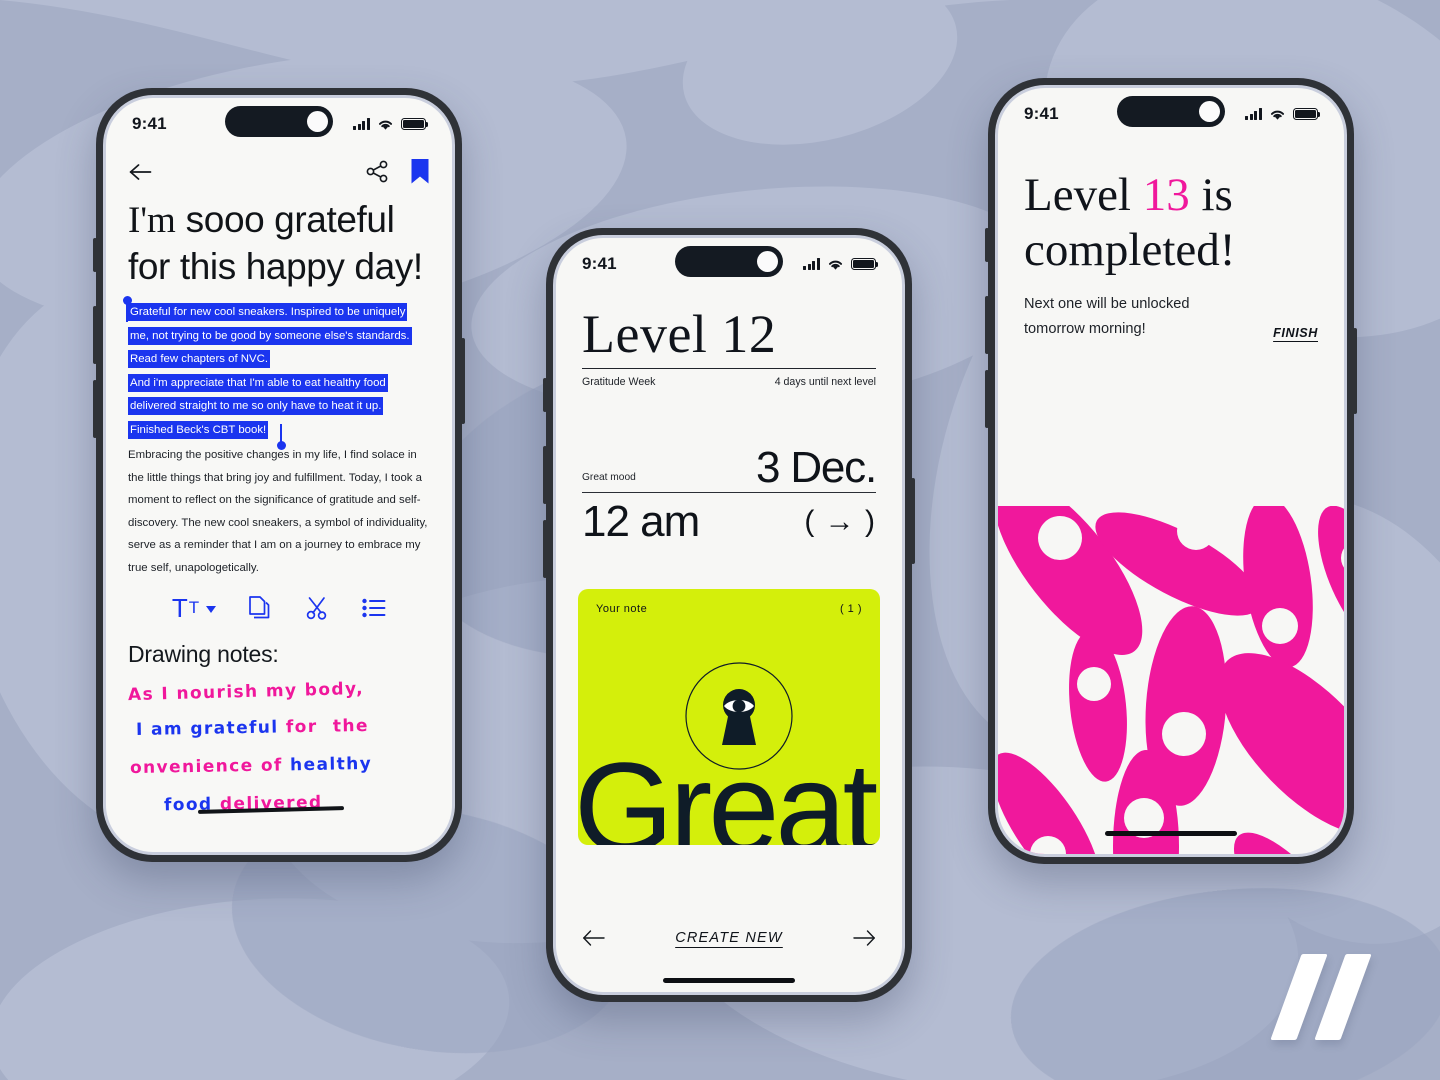  Describe the element at coordinates (729, 522) in the screenshot. I see `time-row: 12 am ( → )` at that location.